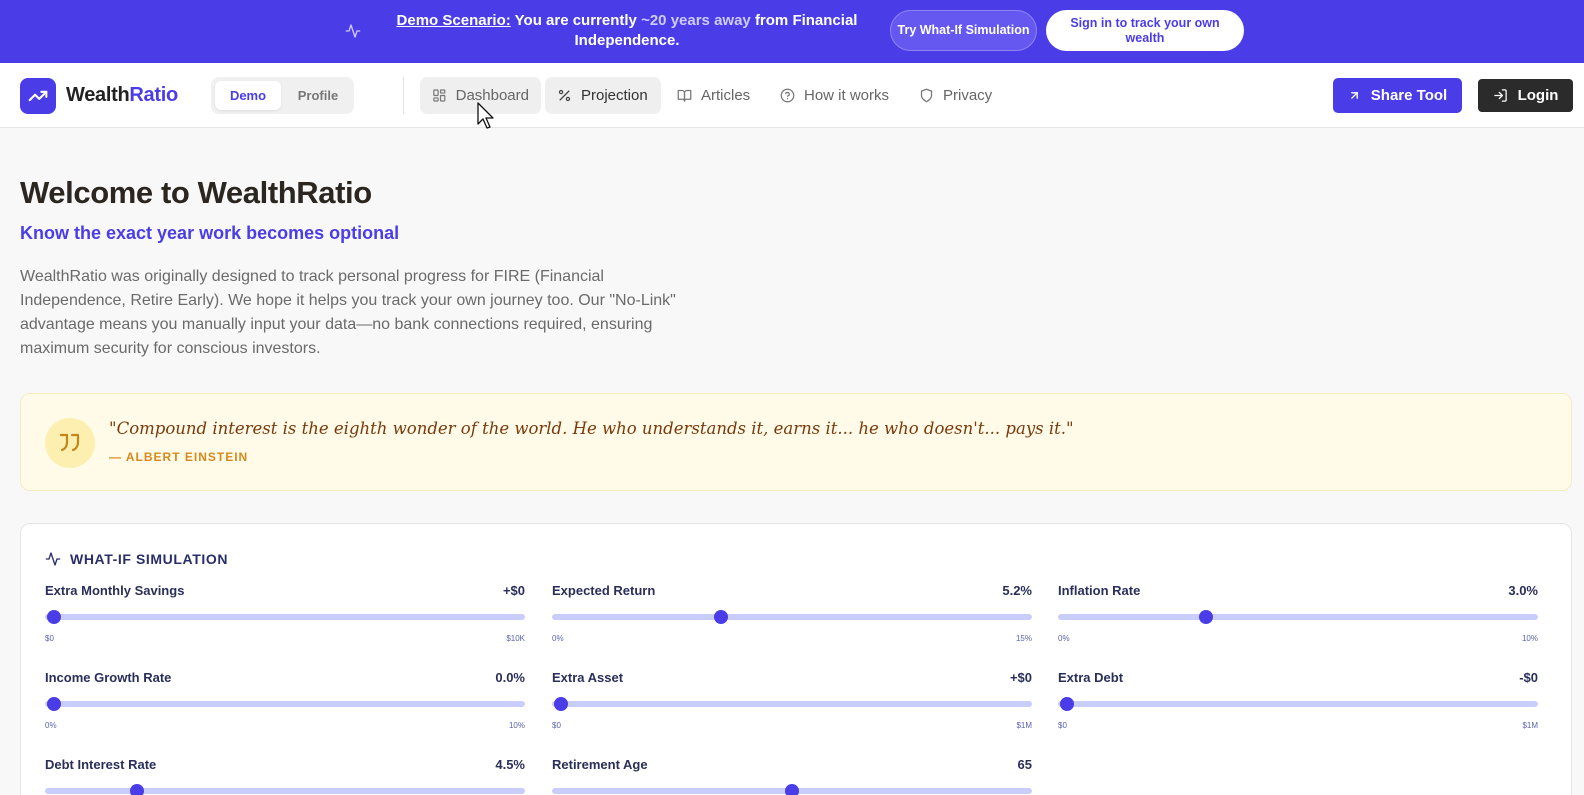 This screenshot has height=795, width=1584. I want to click on slider-value: -$0, so click(1528, 677).